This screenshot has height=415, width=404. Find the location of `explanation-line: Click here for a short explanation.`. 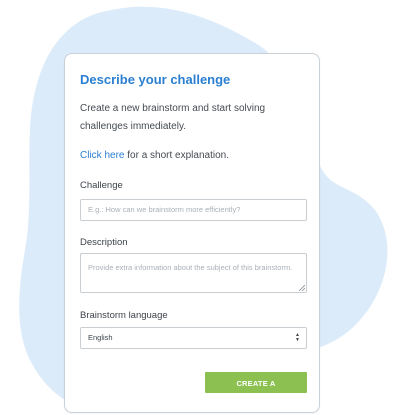

explanation-line: Click here for a short explanation. is located at coordinates (154, 155).